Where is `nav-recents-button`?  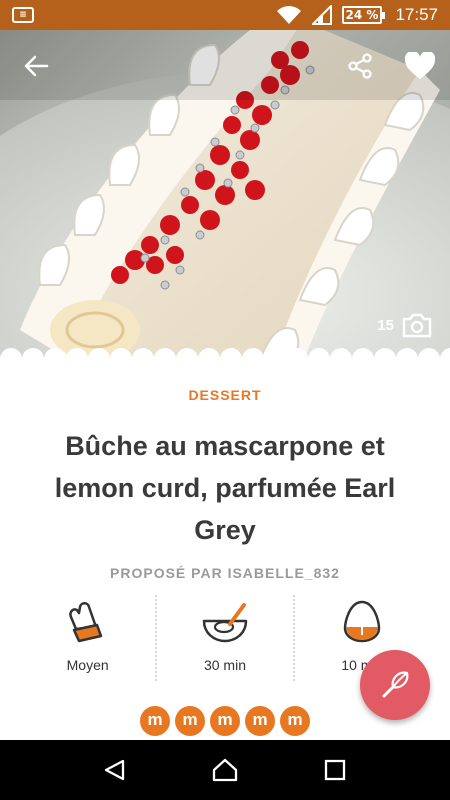 nav-recents-button is located at coordinates (335, 770).